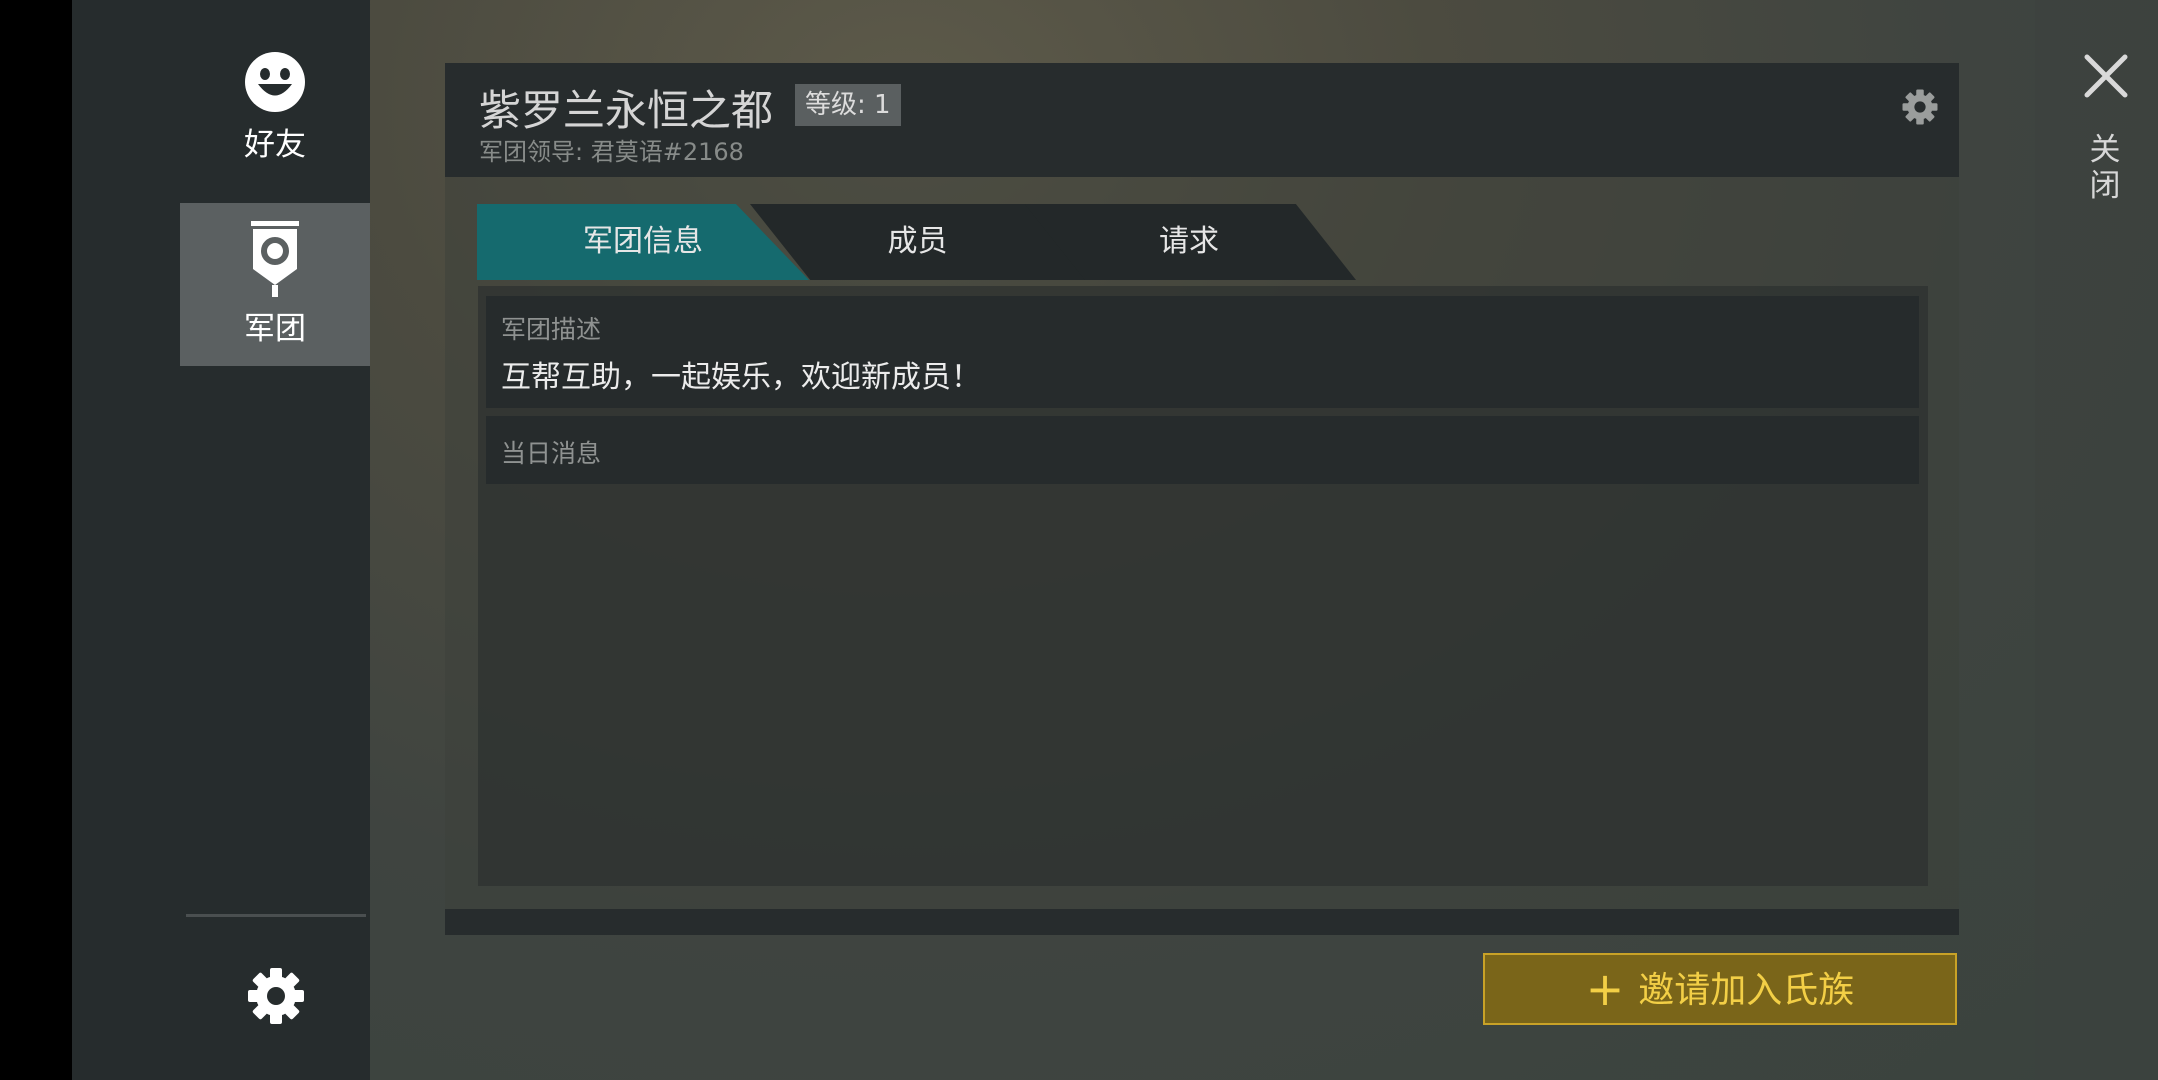 The width and height of the screenshot is (2158, 1080). Describe the element at coordinates (551, 453) in the screenshot. I see `motd-label: 当日消息` at that location.